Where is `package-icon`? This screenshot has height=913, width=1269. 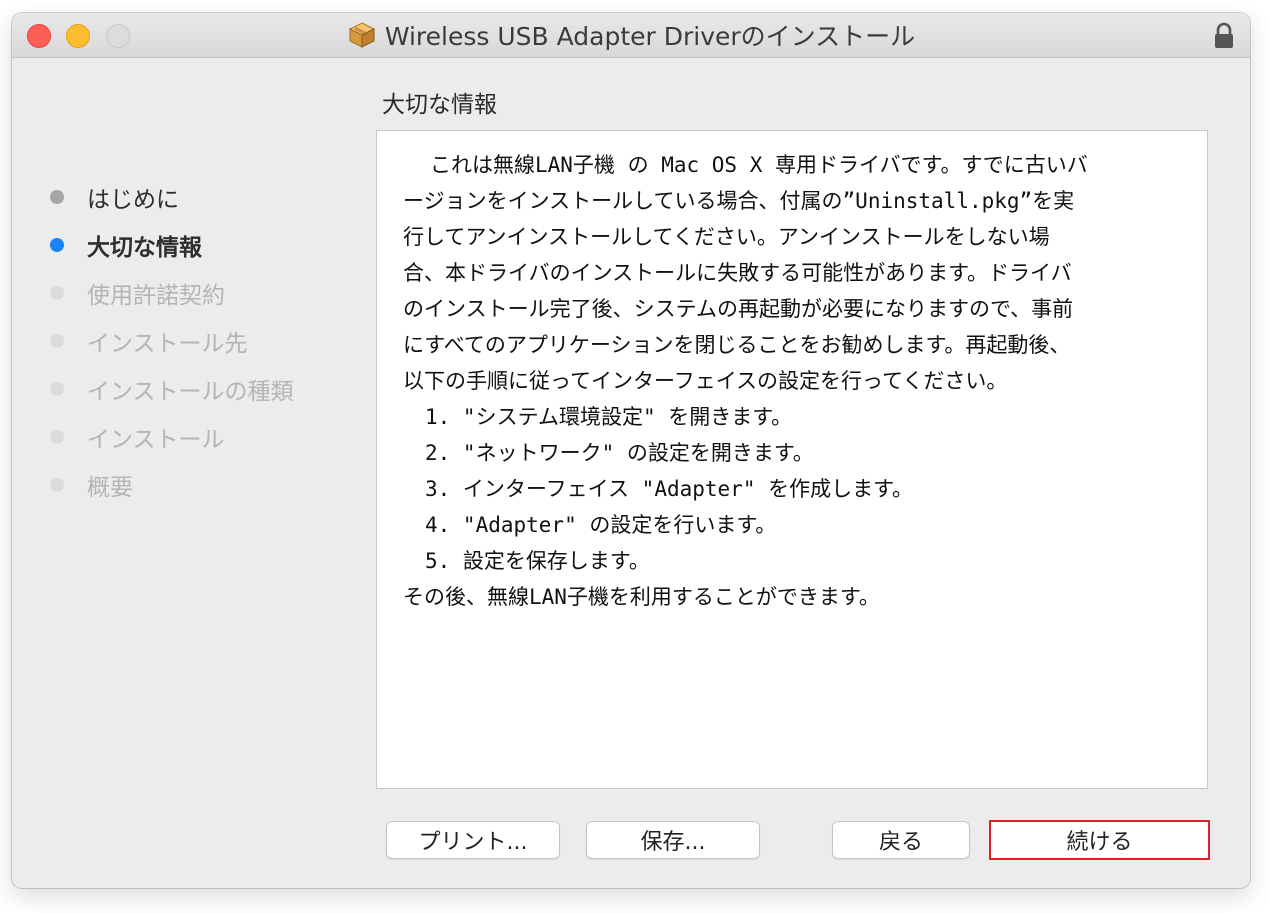 package-icon is located at coordinates (361, 35).